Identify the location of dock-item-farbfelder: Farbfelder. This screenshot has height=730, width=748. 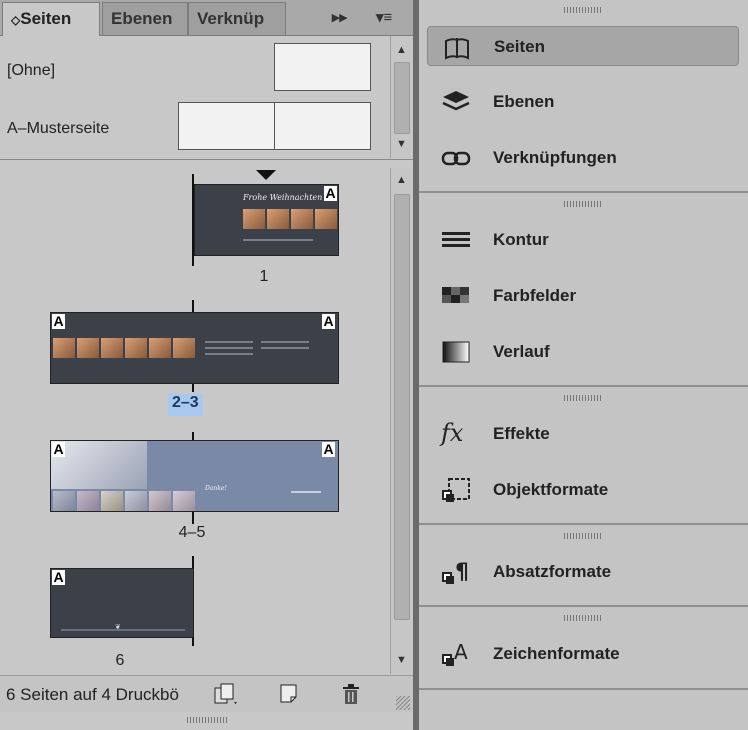
(583, 296).